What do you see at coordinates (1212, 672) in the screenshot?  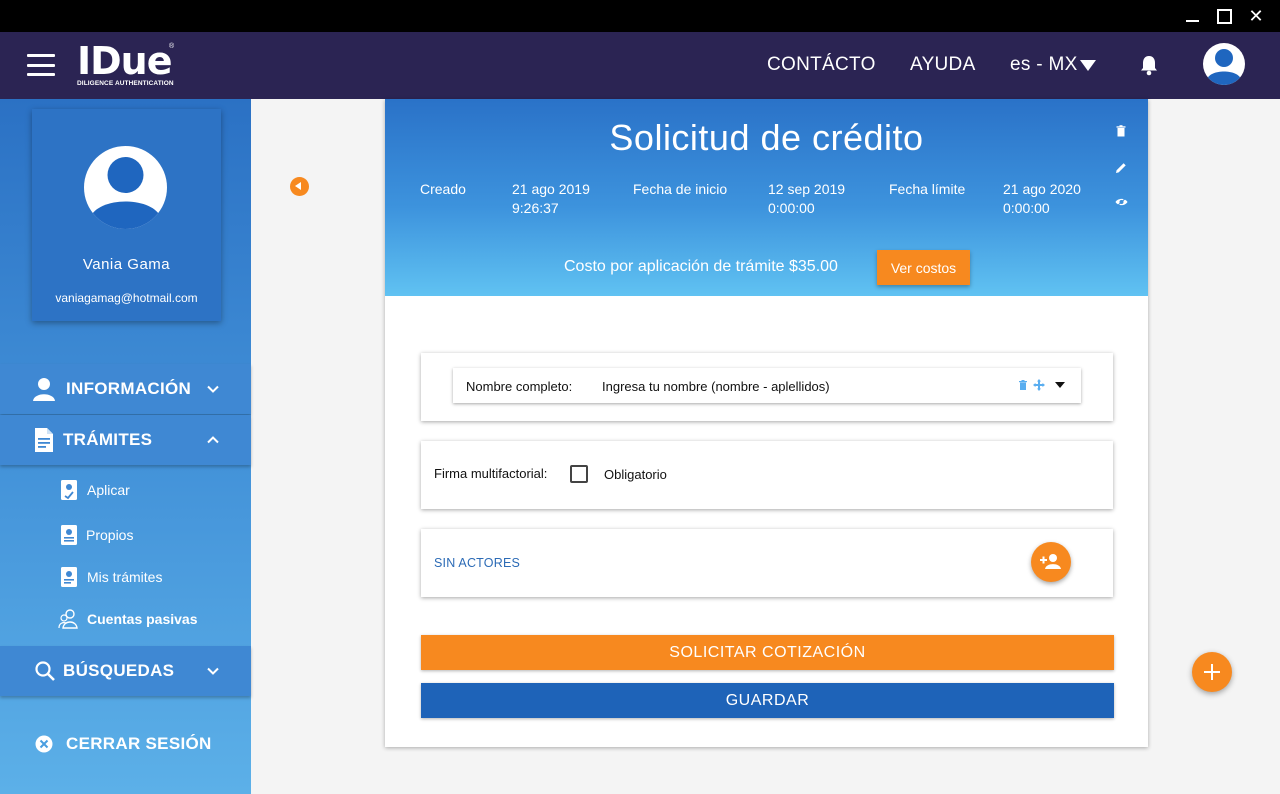 I see `add-fab-button` at bounding box center [1212, 672].